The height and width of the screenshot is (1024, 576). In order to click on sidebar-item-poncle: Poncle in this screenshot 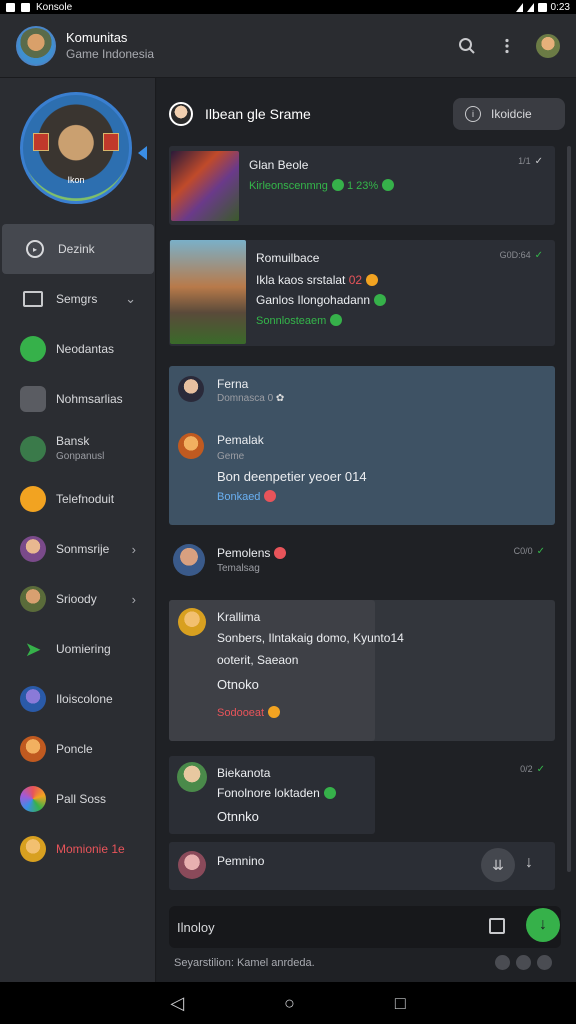, I will do `click(78, 749)`.